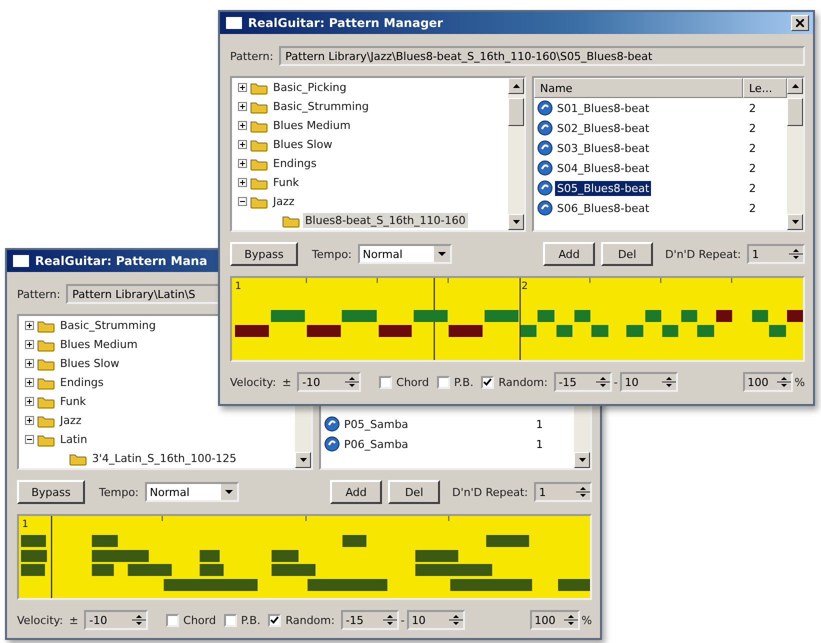  What do you see at coordinates (603, 148) in the screenshot?
I see `list-item: S03_Blues8-beat` at bounding box center [603, 148].